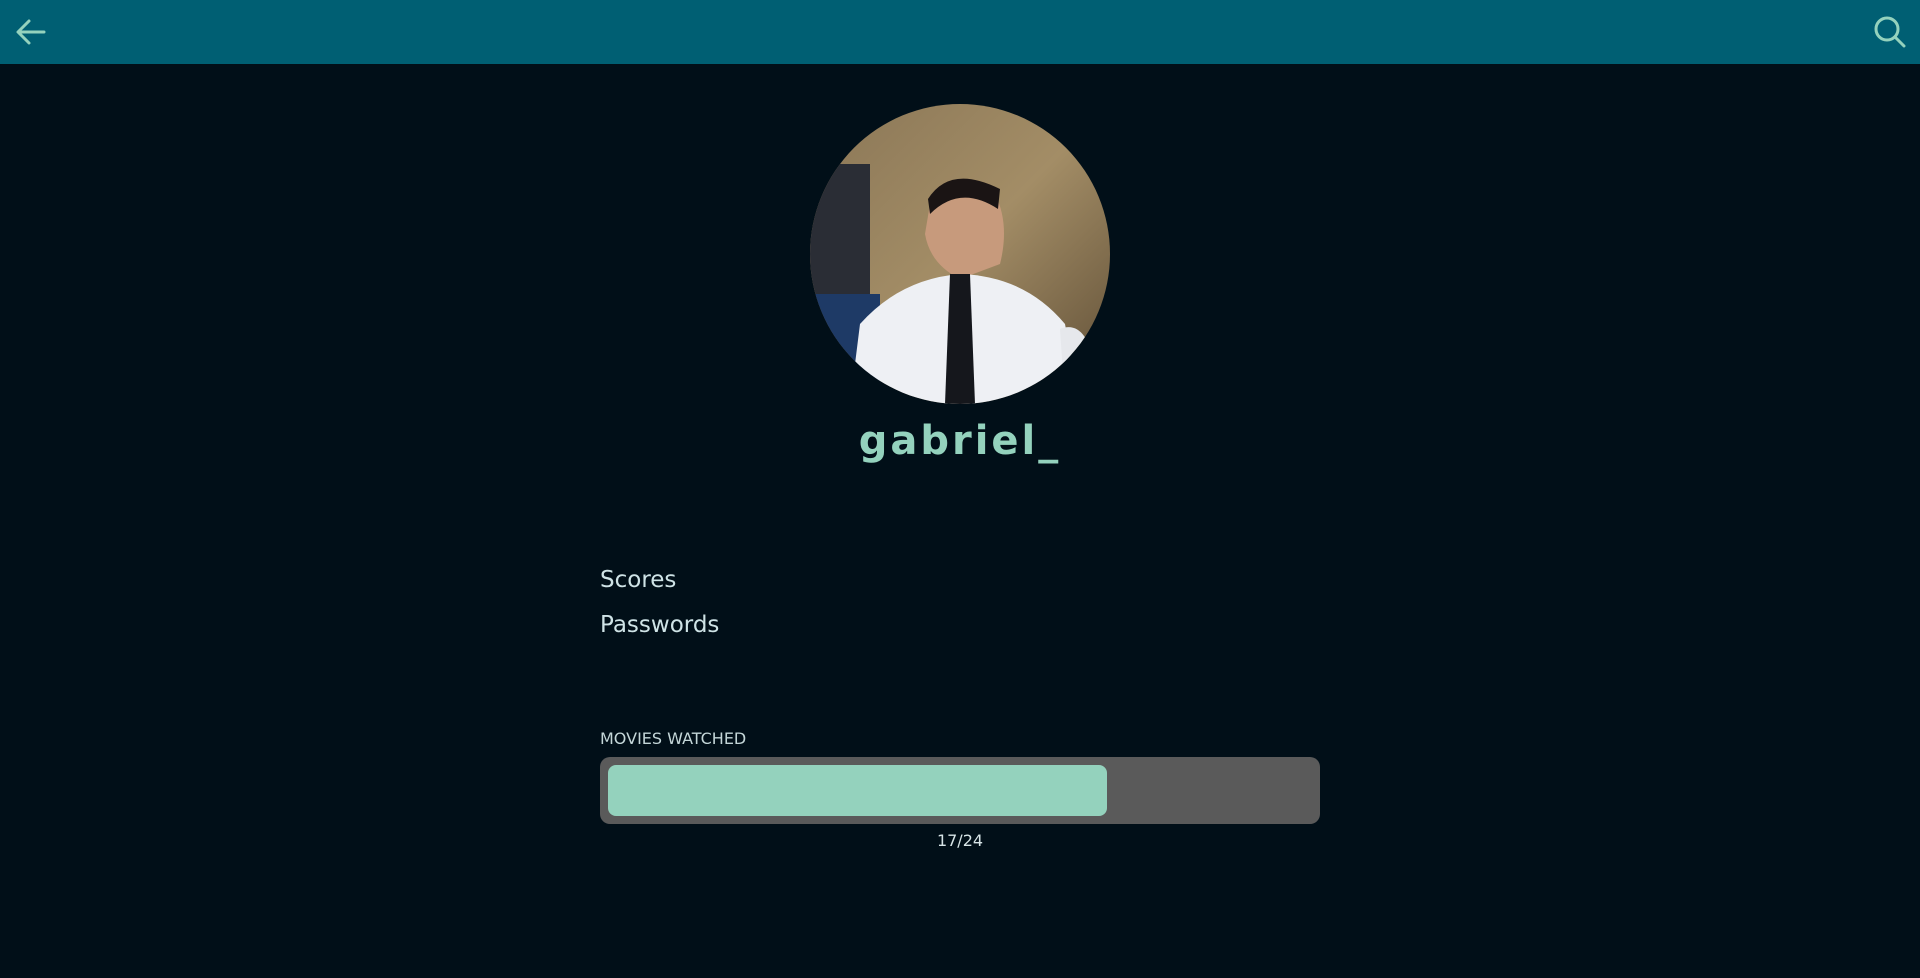 This screenshot has height=978, width=1920. I want to click on avatar, so click(960, 254).